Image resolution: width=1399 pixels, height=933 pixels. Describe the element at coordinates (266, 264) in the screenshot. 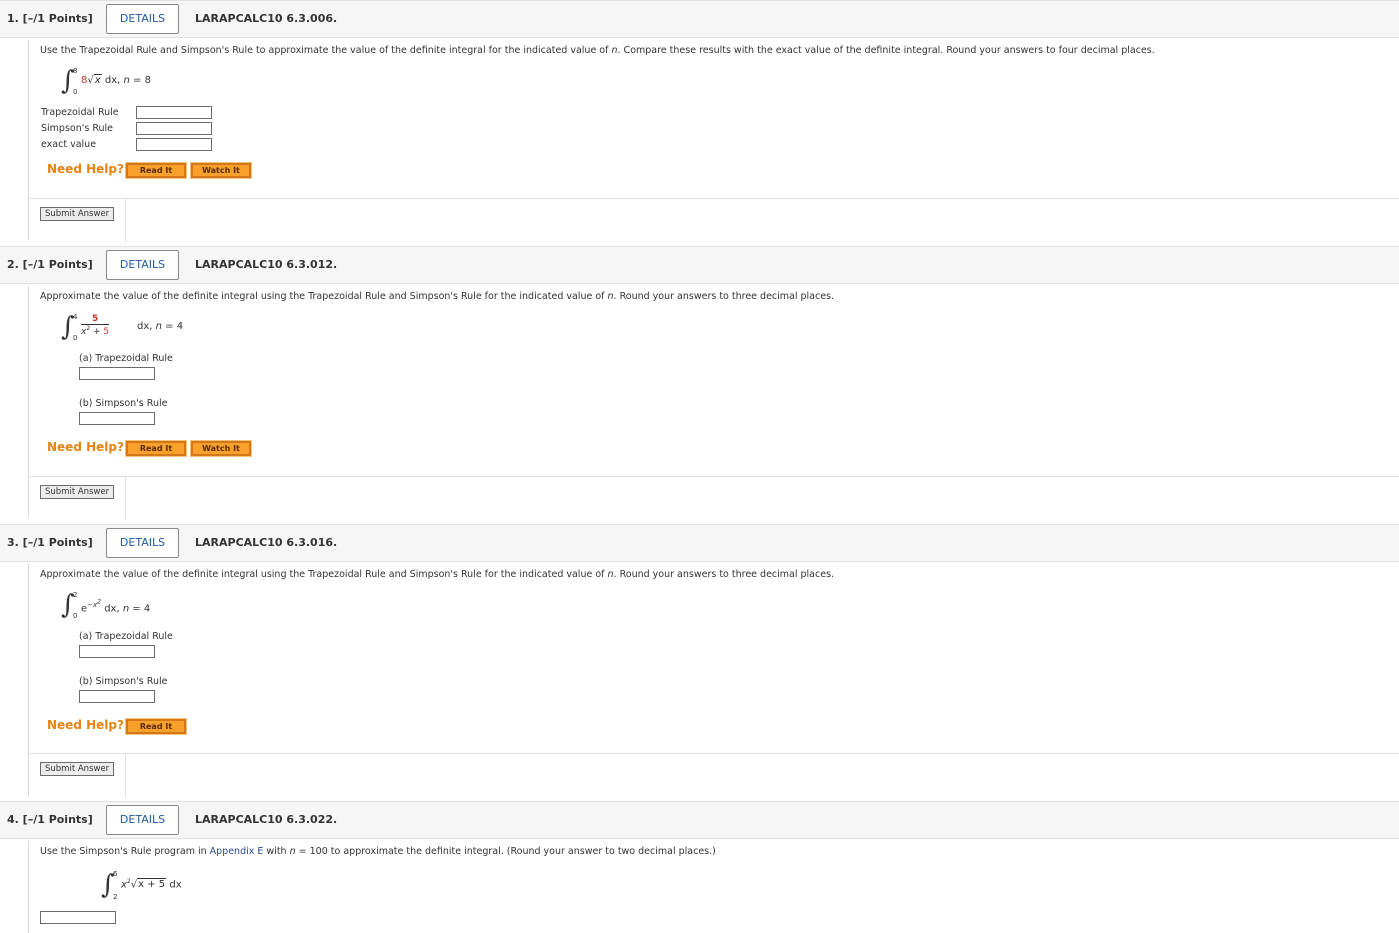

I see `question-code: LARAPCALC10 6.3.012.` at that location.